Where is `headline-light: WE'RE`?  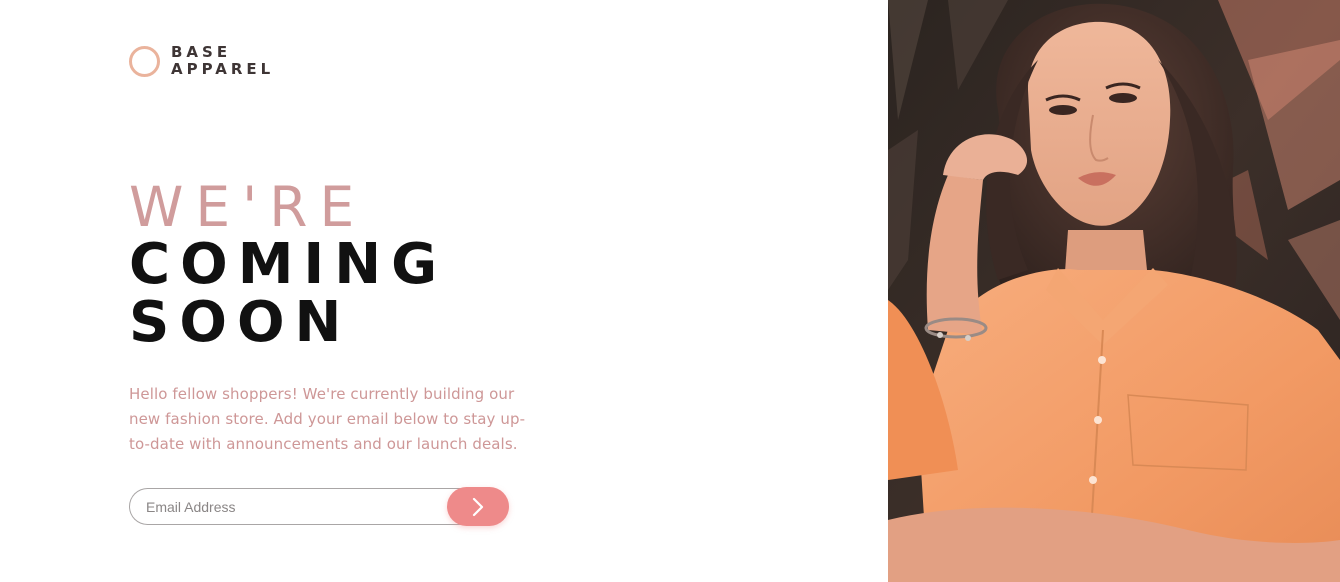
headline-light: WE'RE is located at coordinates (248, 207).